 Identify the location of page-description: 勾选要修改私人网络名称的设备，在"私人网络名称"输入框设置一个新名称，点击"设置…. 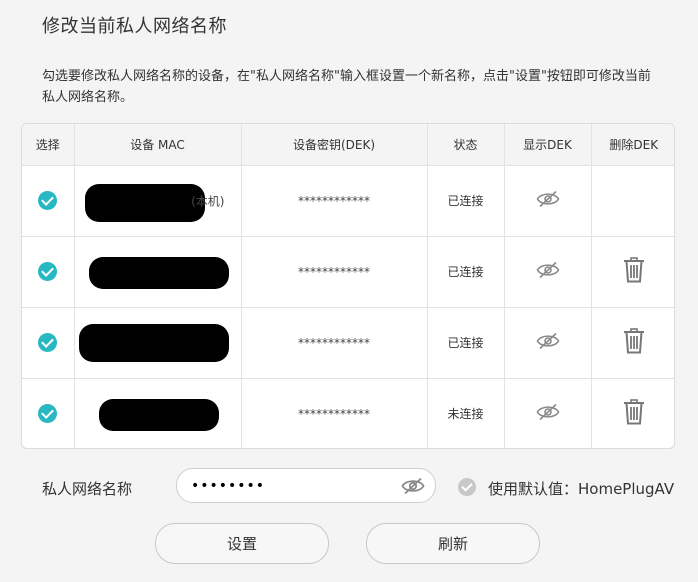
(346, 87).